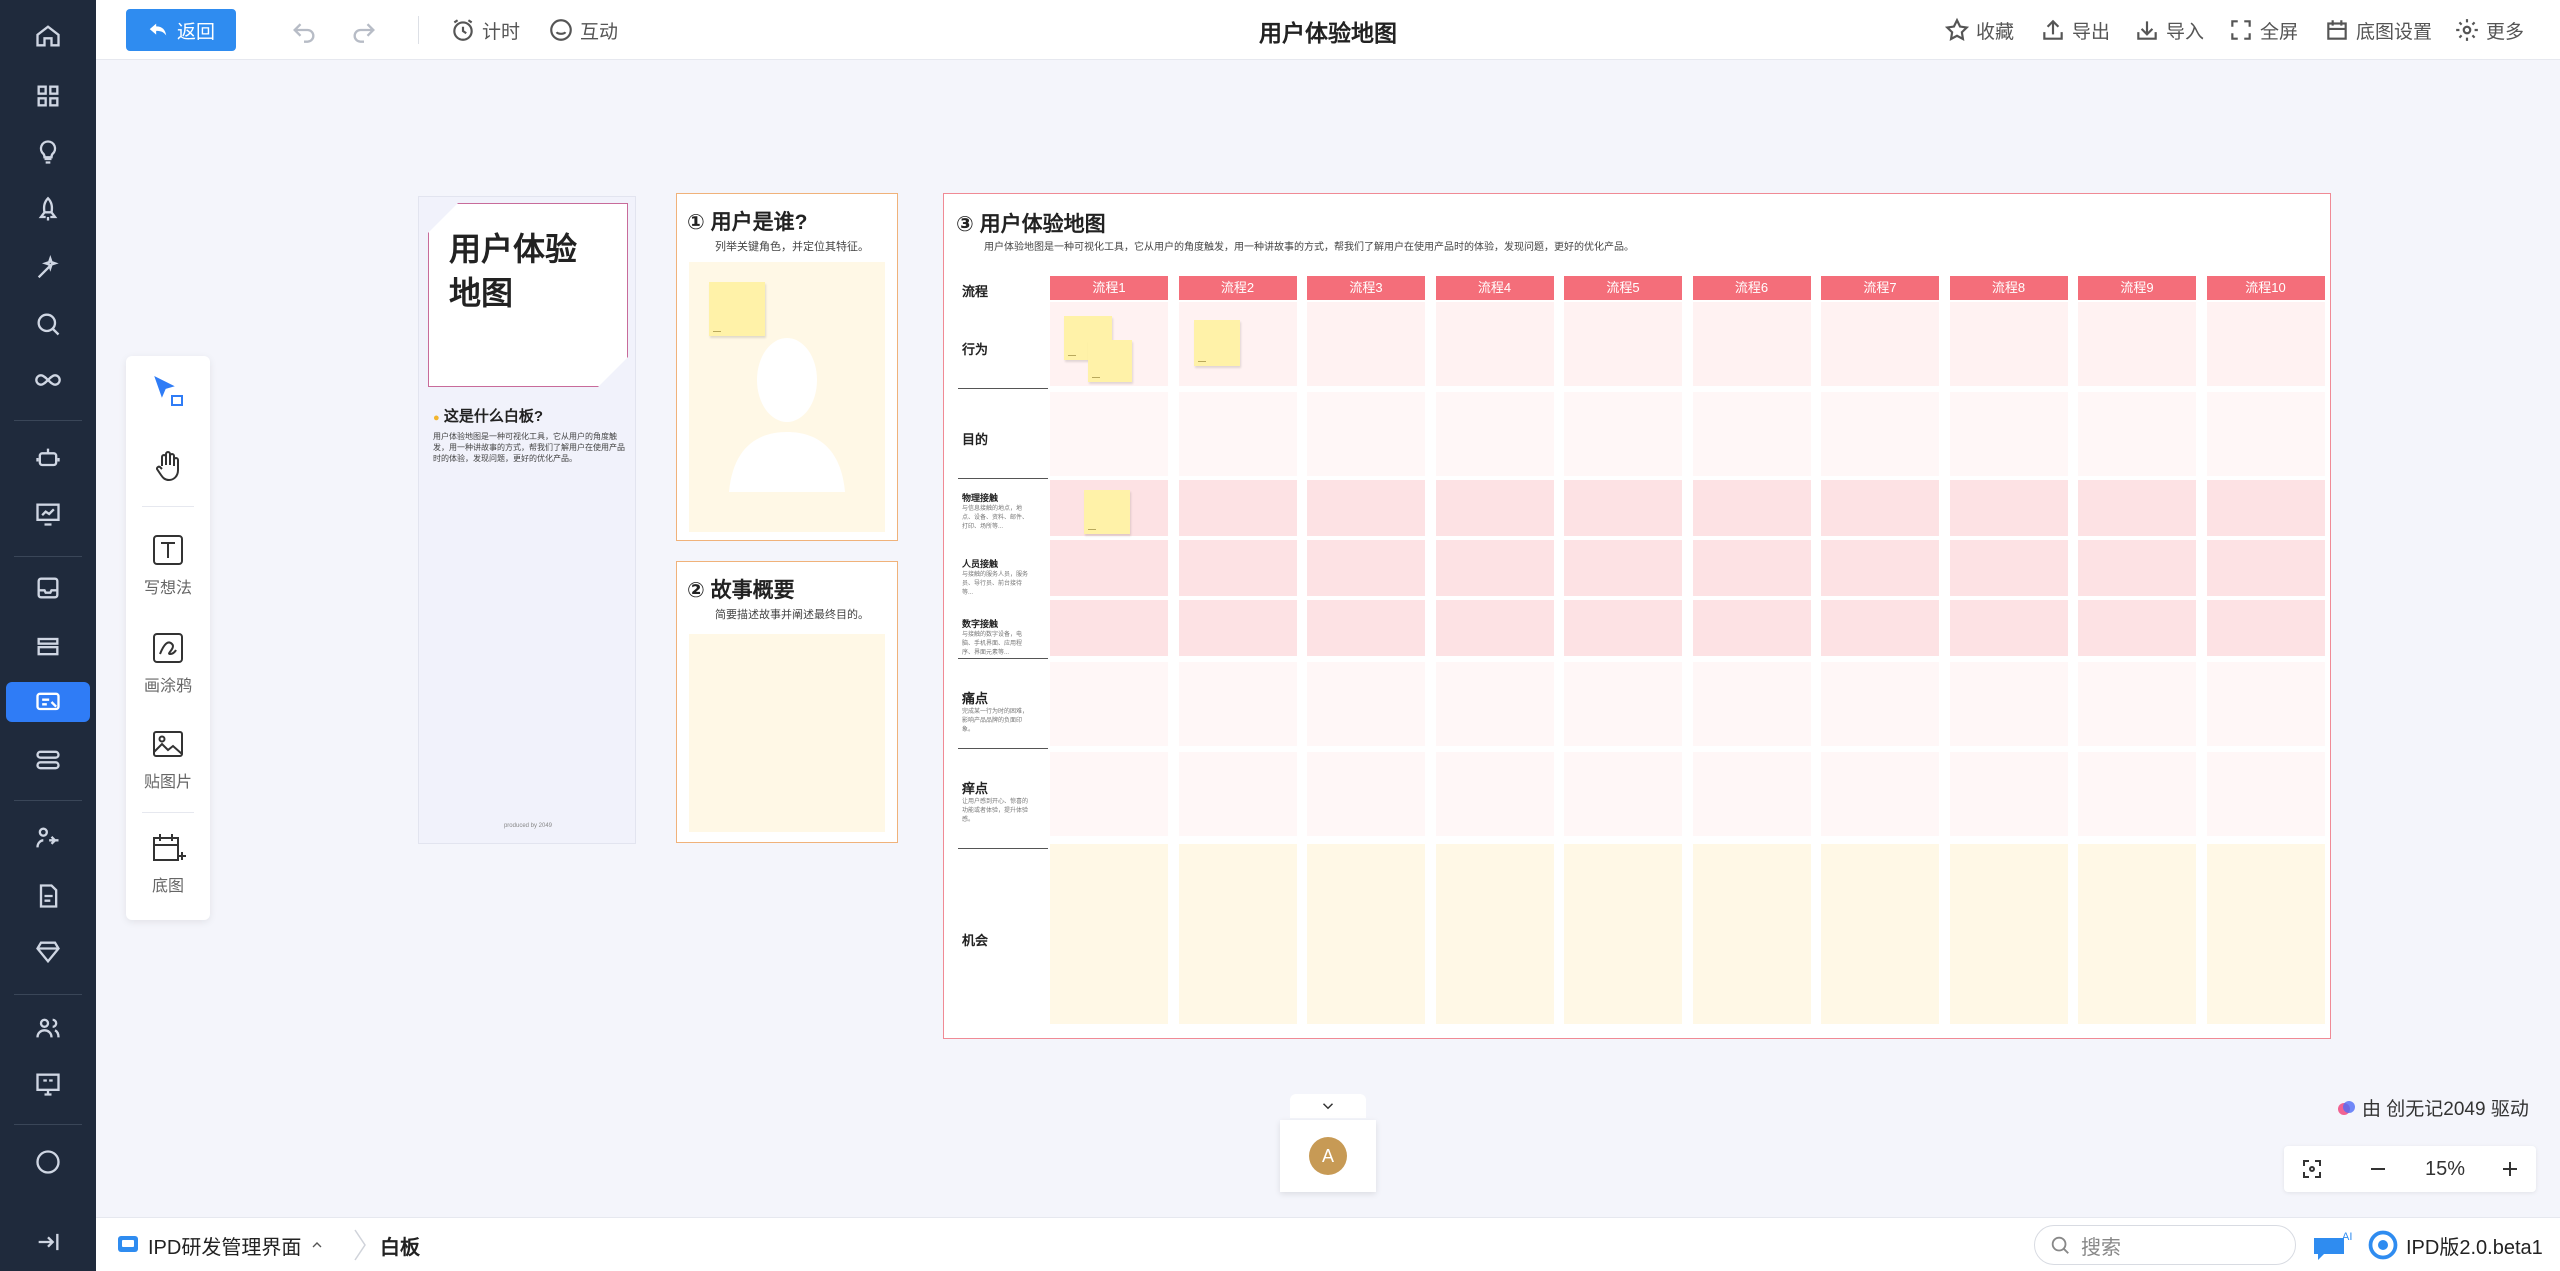 This screenshot has height=1271, width=2560. I want to click on who-card: ① 用户是谁? 列举关键角色，并定位其特征。, so click(787, 367).